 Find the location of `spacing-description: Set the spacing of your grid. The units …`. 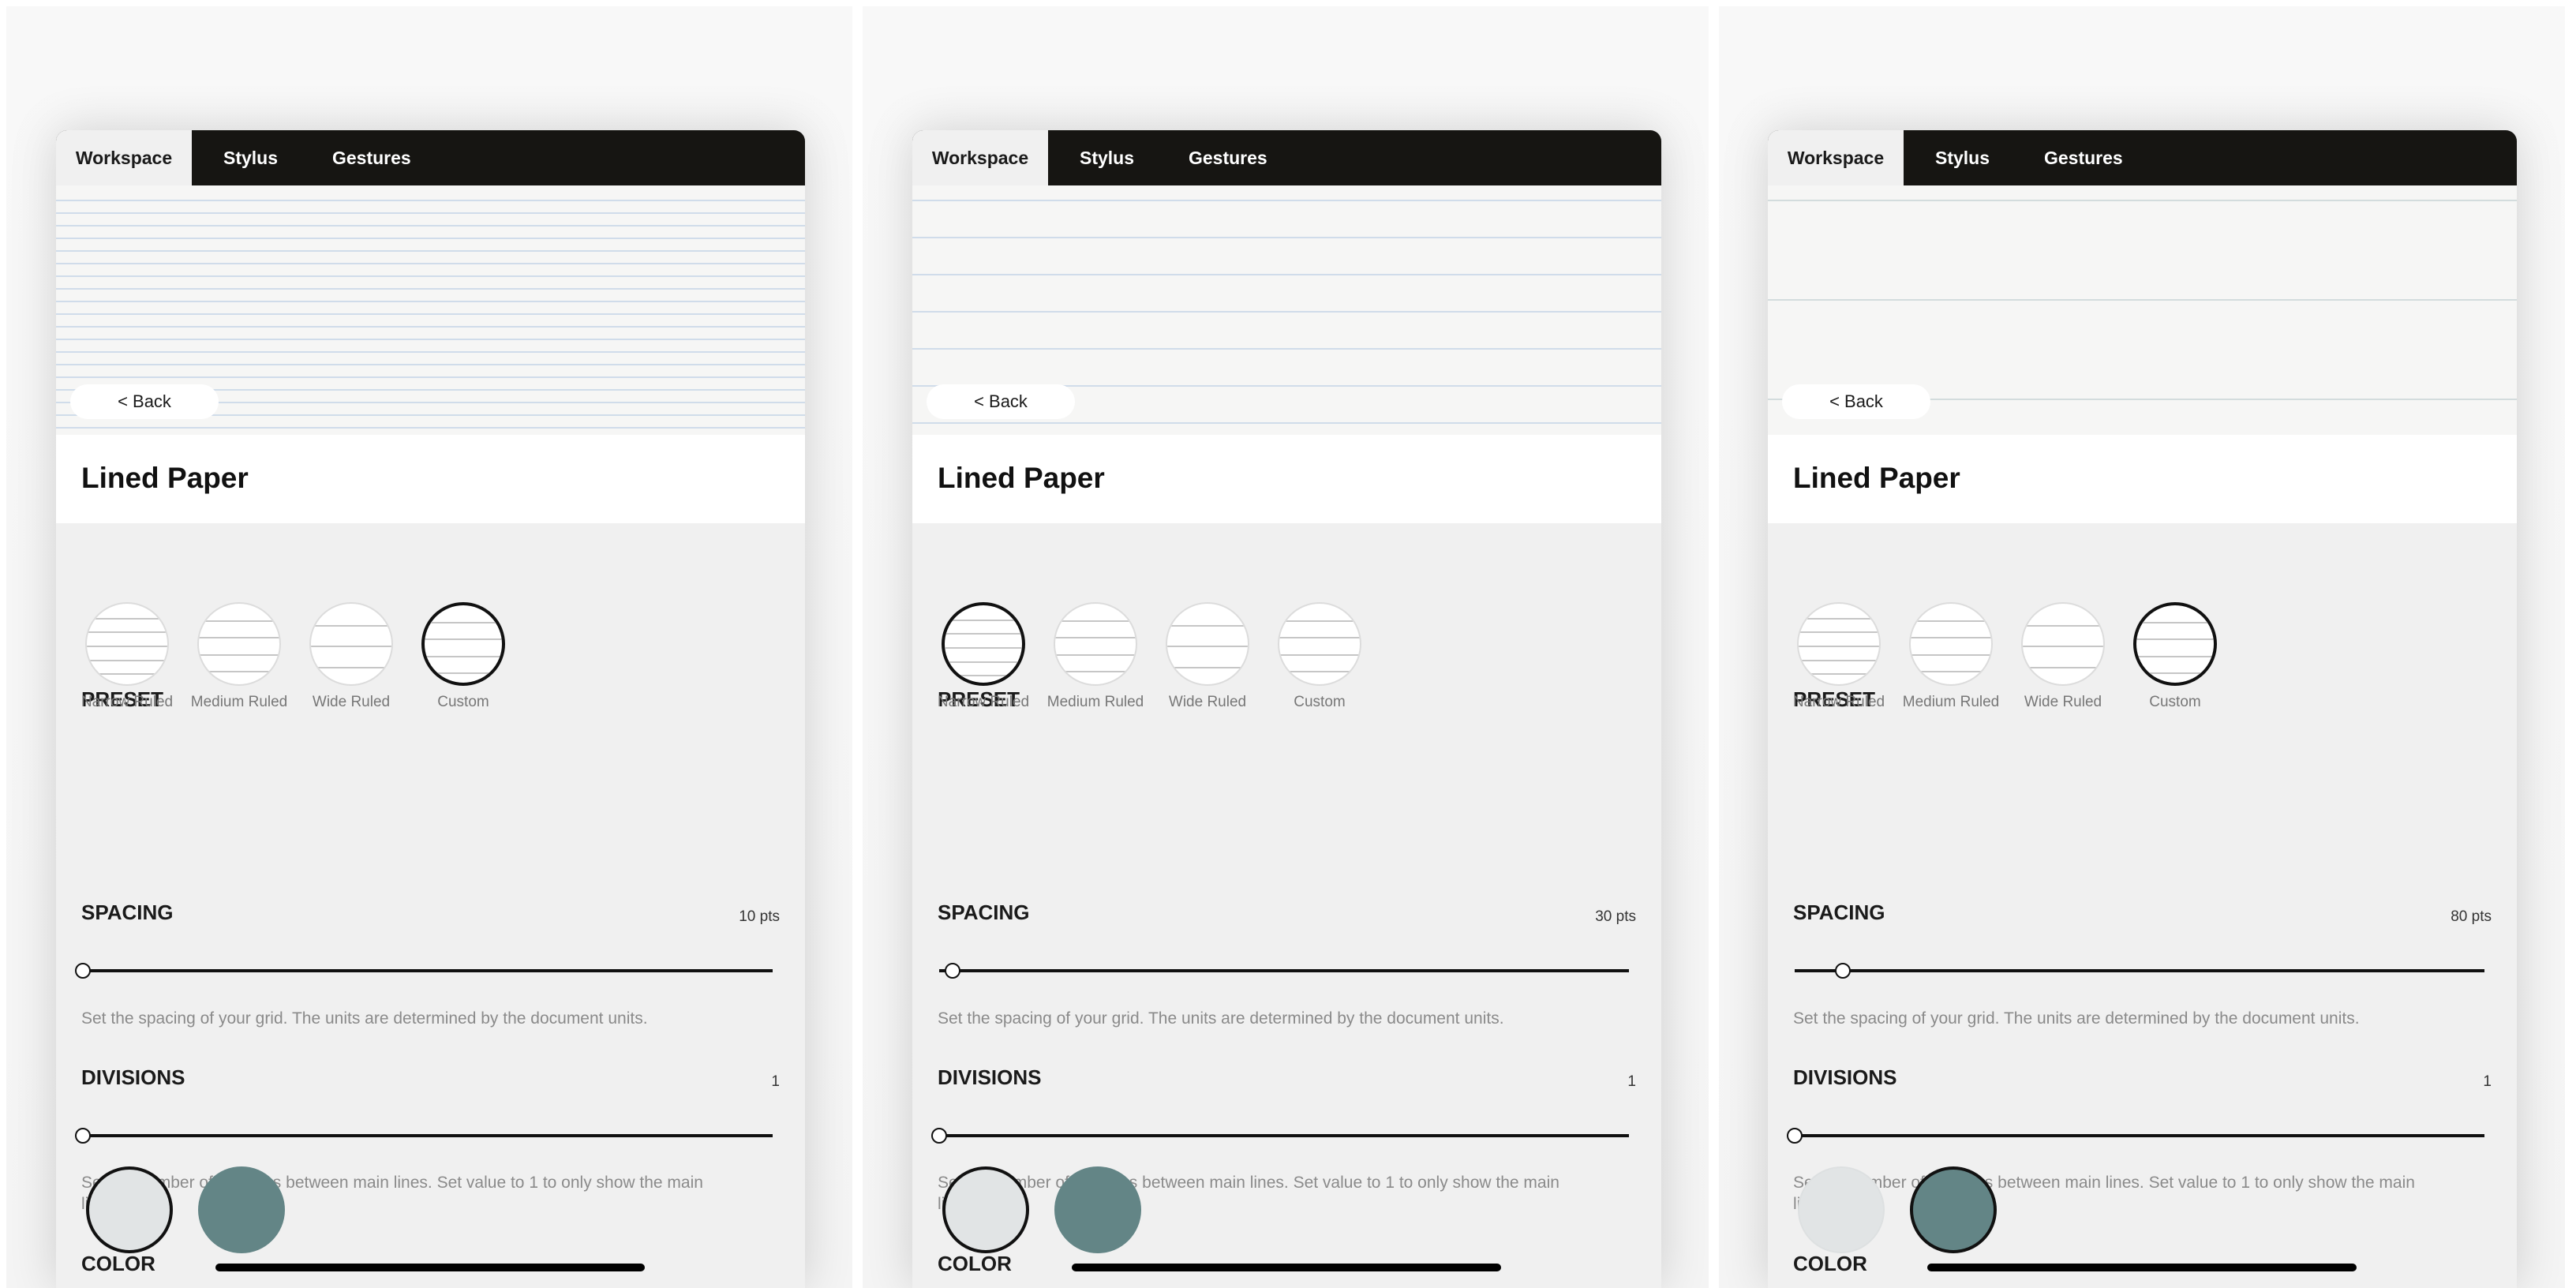

spacing-description: Set the spacing of your grid. The units … is located at coordinates (364, 1018).